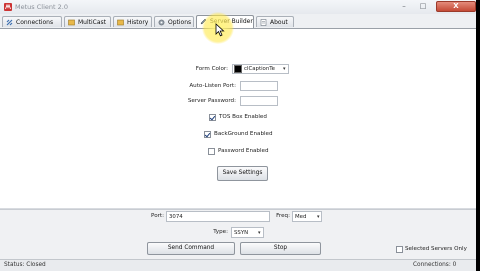  I want to click on about-icon, so click(263, 22).